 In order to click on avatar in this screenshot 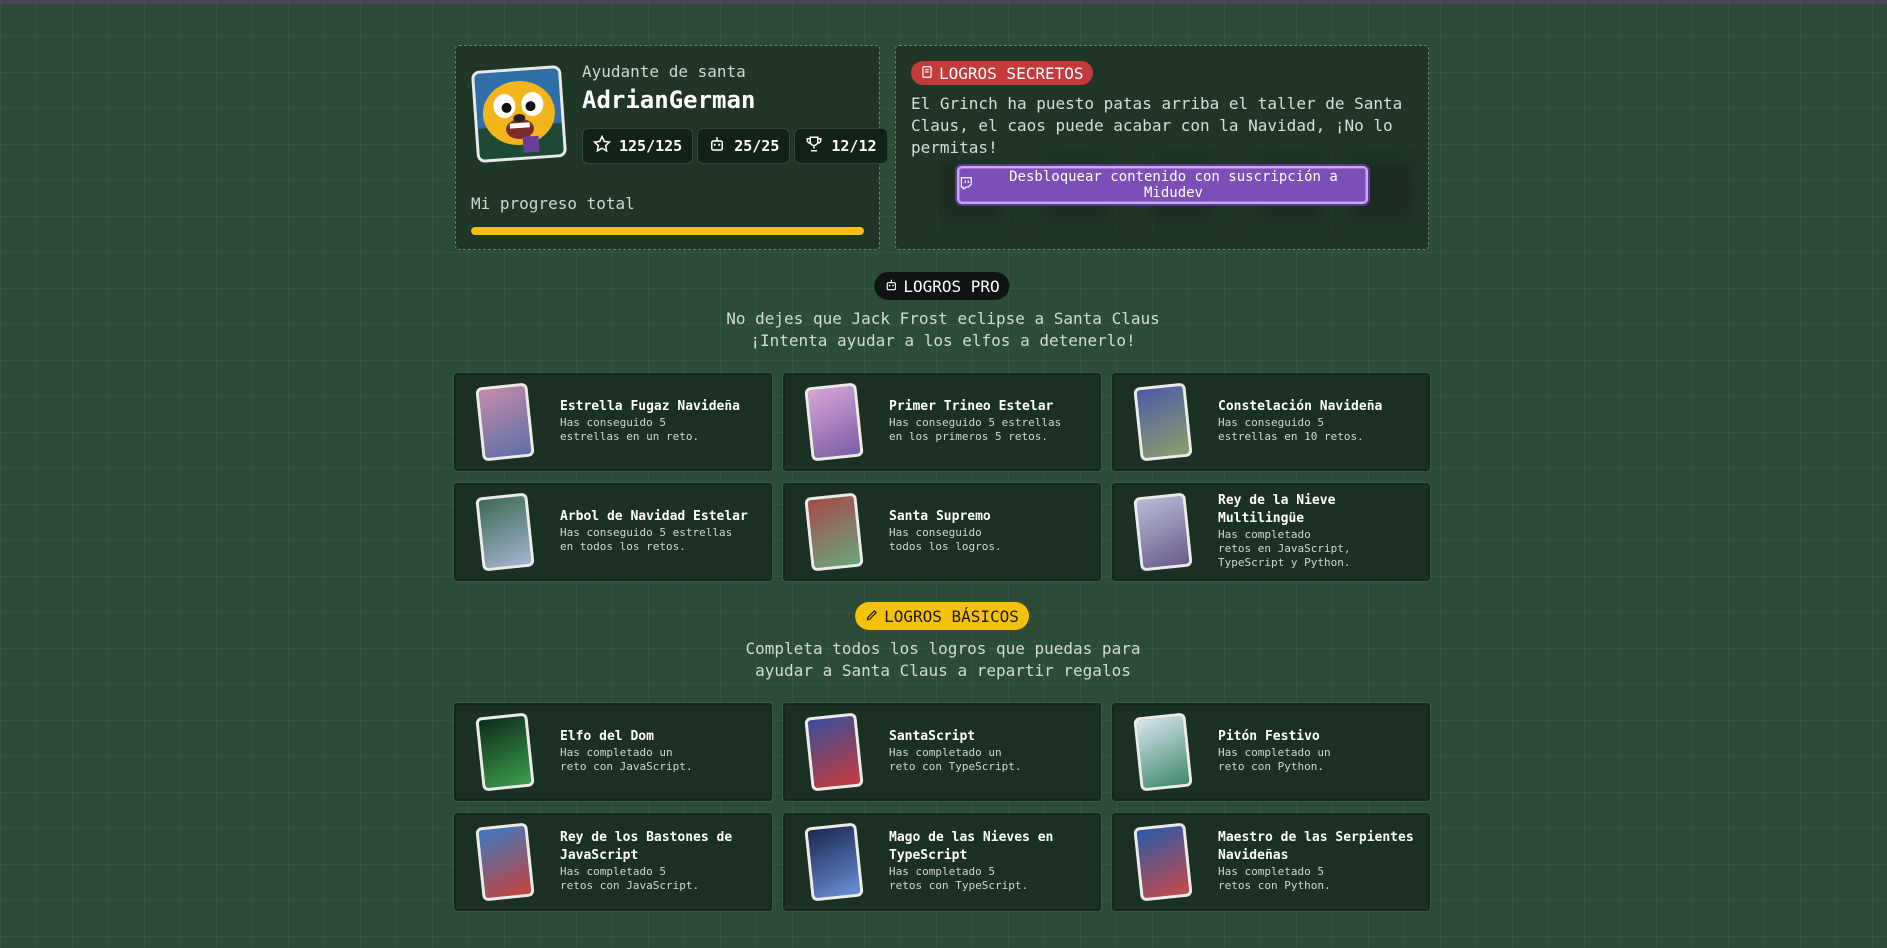, I will do `click(519, 114)`.